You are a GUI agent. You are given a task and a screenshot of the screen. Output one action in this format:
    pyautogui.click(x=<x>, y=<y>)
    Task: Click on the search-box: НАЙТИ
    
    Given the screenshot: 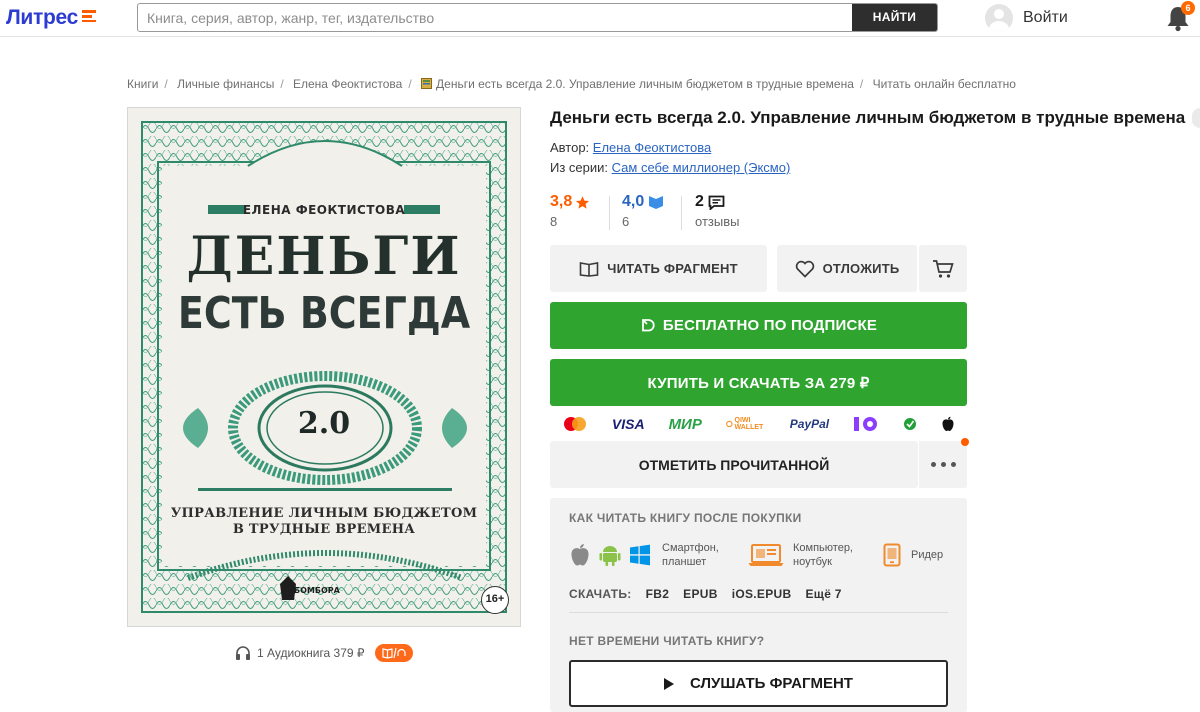 What is the action you would take?
    pyautogui.click(x=537, y=17)
    